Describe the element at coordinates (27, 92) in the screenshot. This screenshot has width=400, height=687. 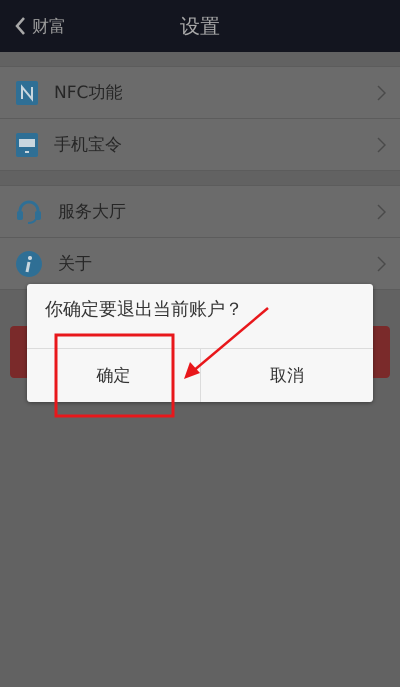
I see `nfc-icon` at that location.